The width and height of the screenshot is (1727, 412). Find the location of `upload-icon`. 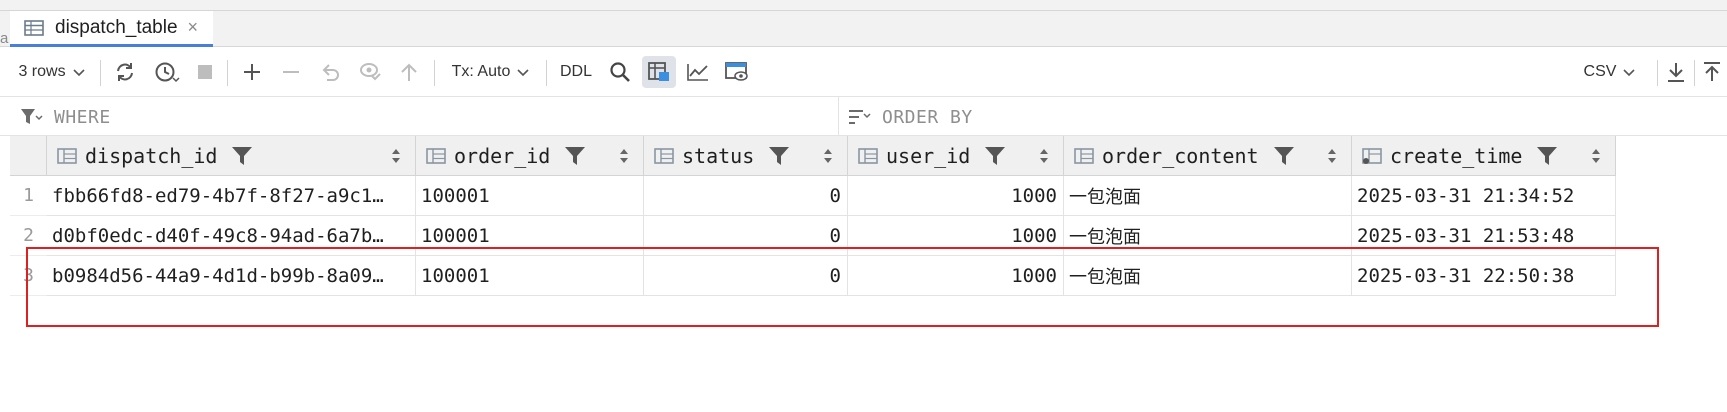

upload-icon is located at coordinates (1712, 71).